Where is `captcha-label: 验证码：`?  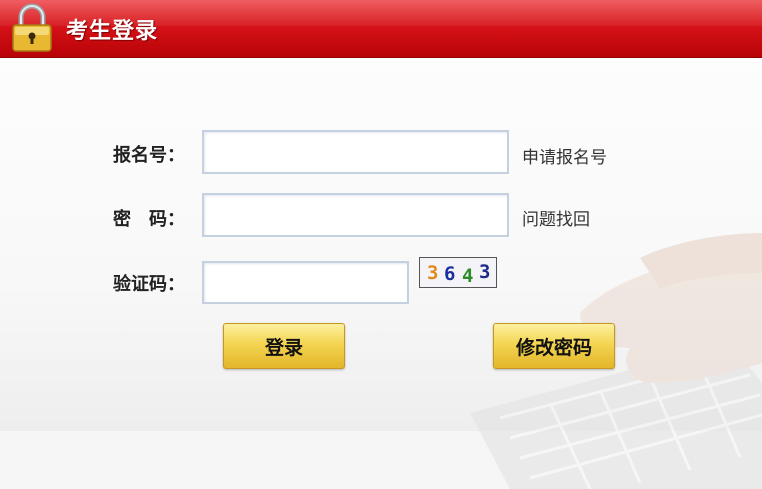 captcha-label: 验证码： is located at coordinates (149, 284).